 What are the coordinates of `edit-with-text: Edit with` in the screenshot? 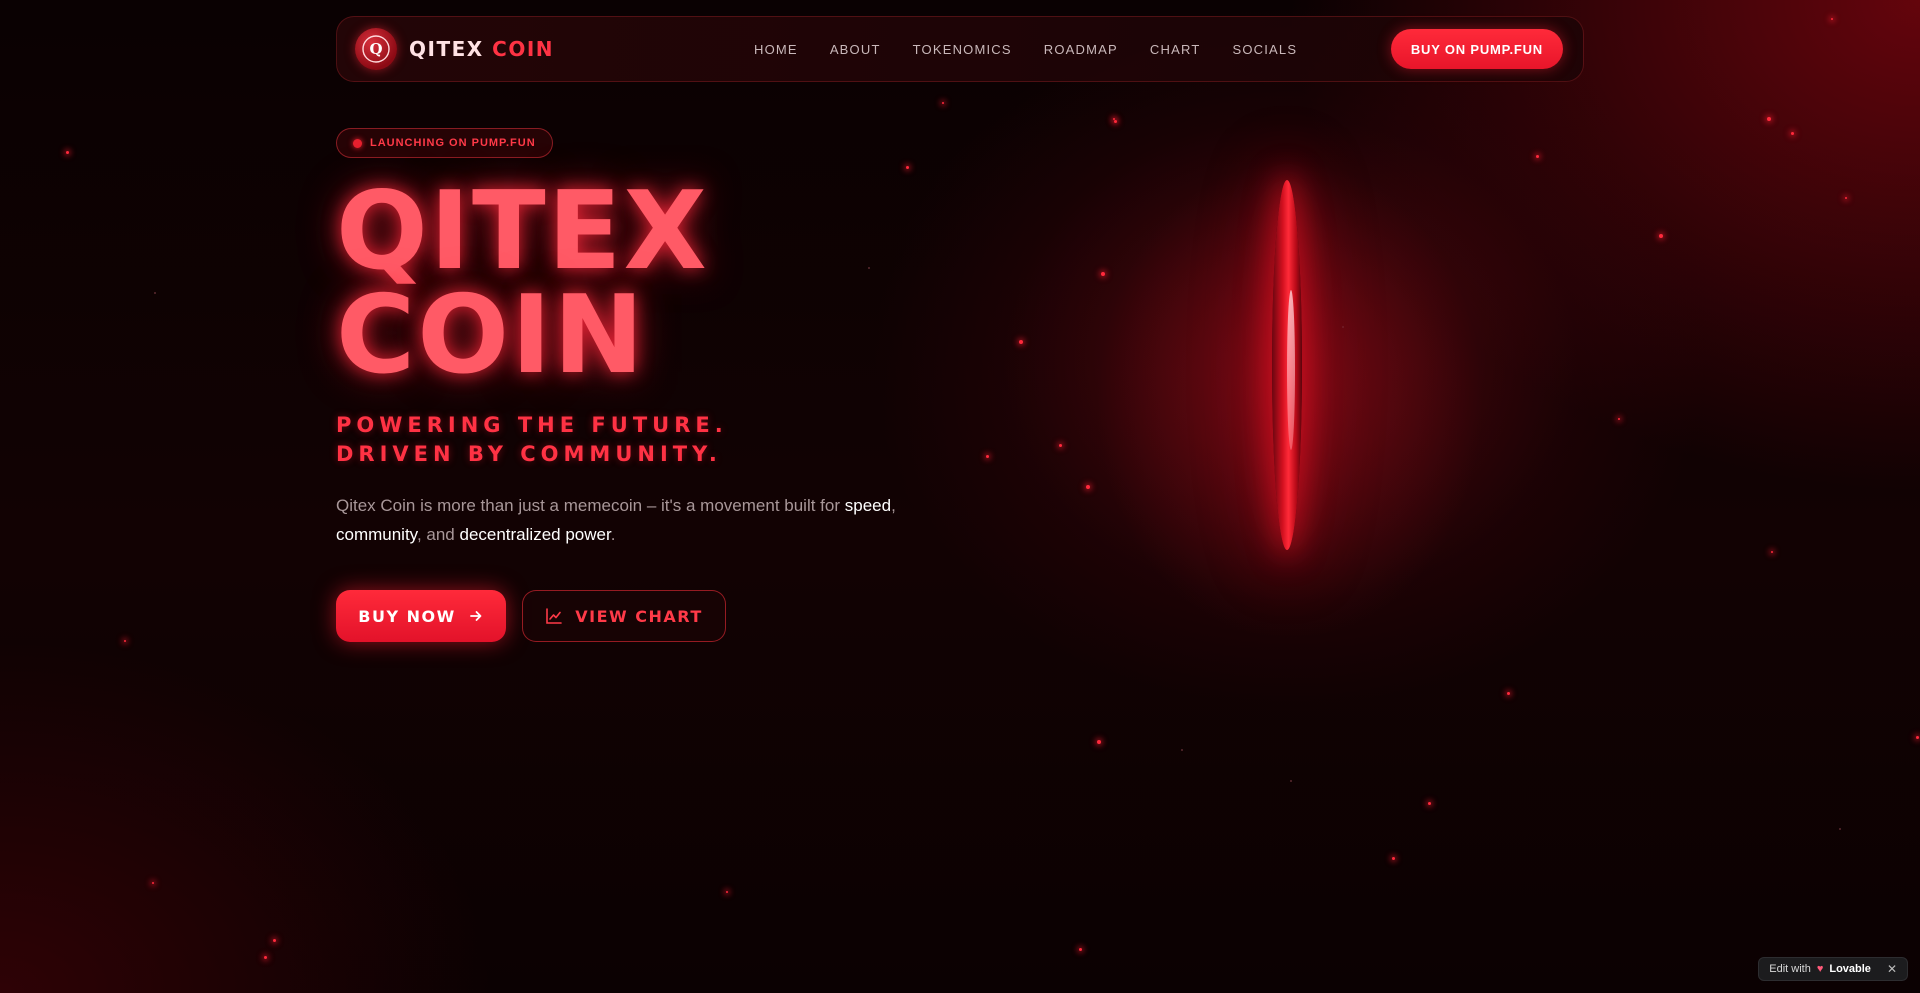 It's located at (1790, 969).